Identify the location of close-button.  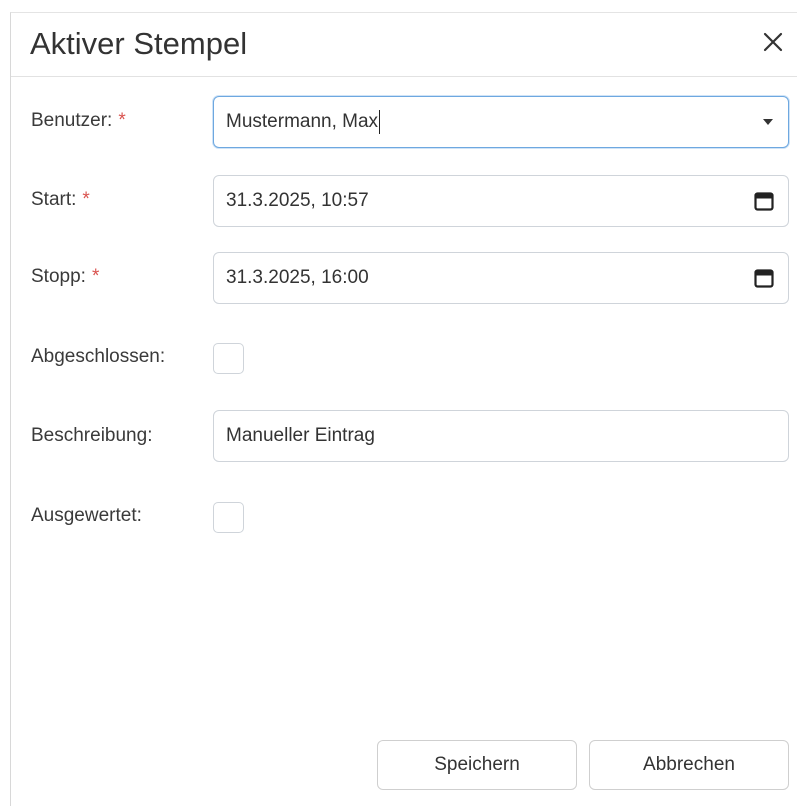
(773, 42).